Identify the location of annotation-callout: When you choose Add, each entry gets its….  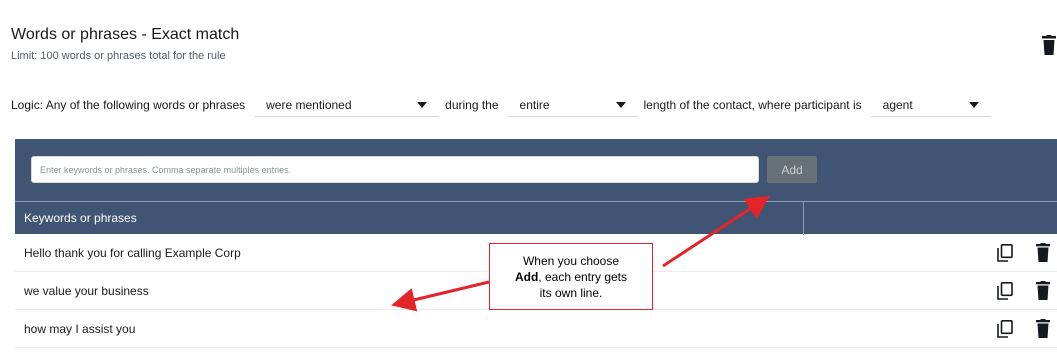
(571, 276).